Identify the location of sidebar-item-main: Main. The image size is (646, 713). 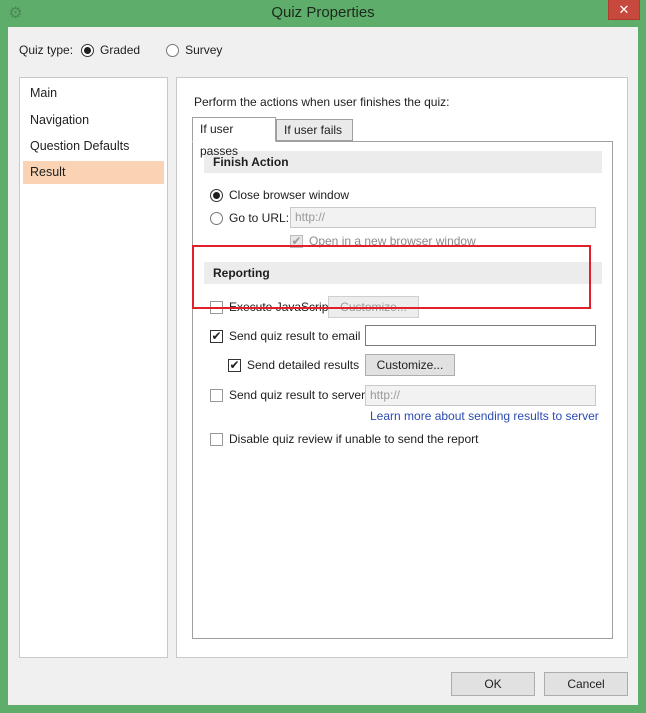
(93, 93).